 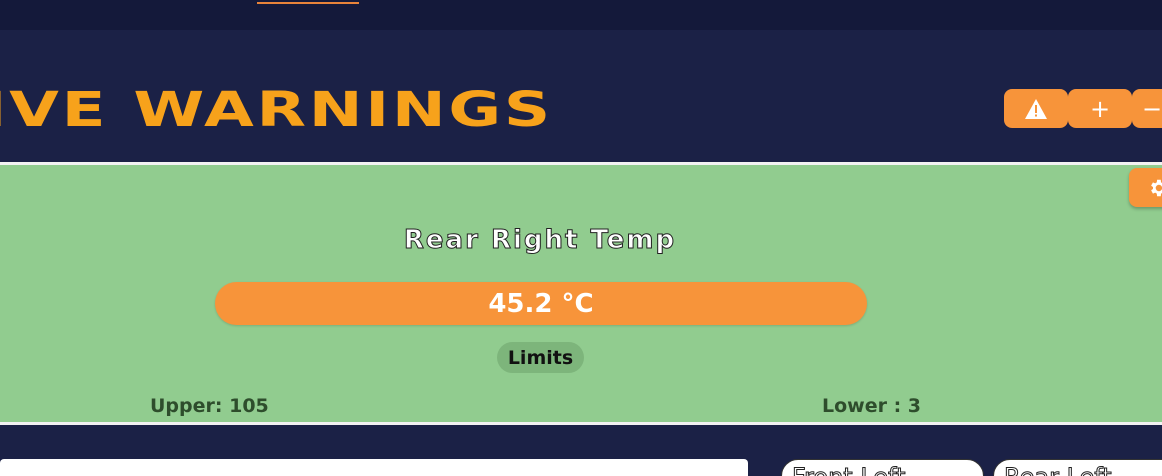 I want to click on divider, so click(x=581, y=423).